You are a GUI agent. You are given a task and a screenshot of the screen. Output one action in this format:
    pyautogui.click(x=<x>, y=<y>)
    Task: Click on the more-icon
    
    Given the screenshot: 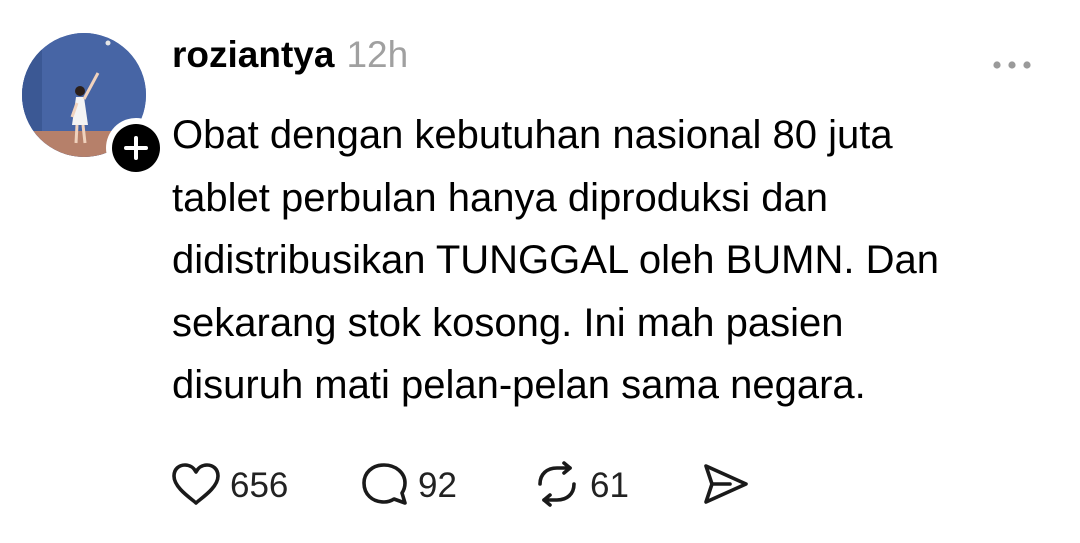 What is the action you would take?
    pyautogui.click(x=1012, y=65)
    